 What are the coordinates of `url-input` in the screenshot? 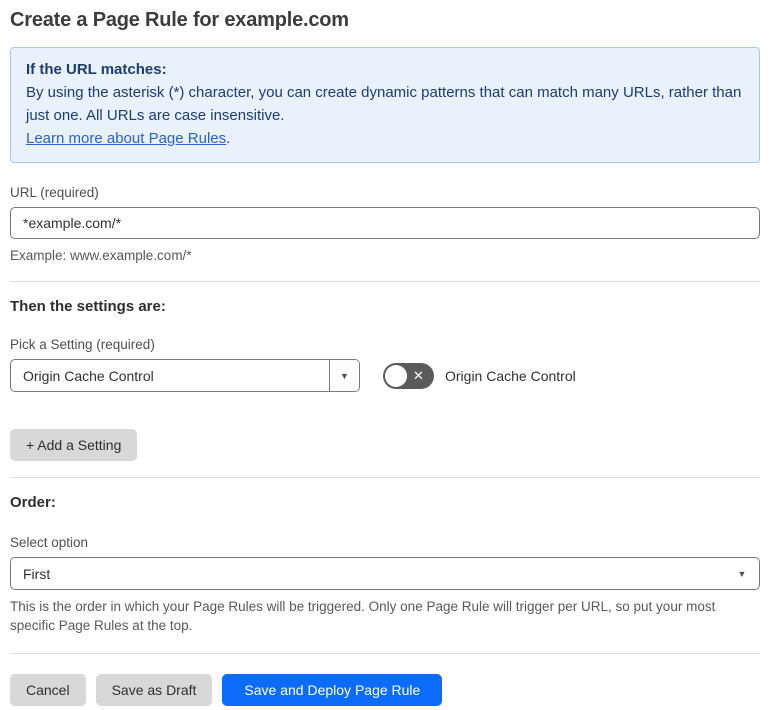 It's located at (385, 223).